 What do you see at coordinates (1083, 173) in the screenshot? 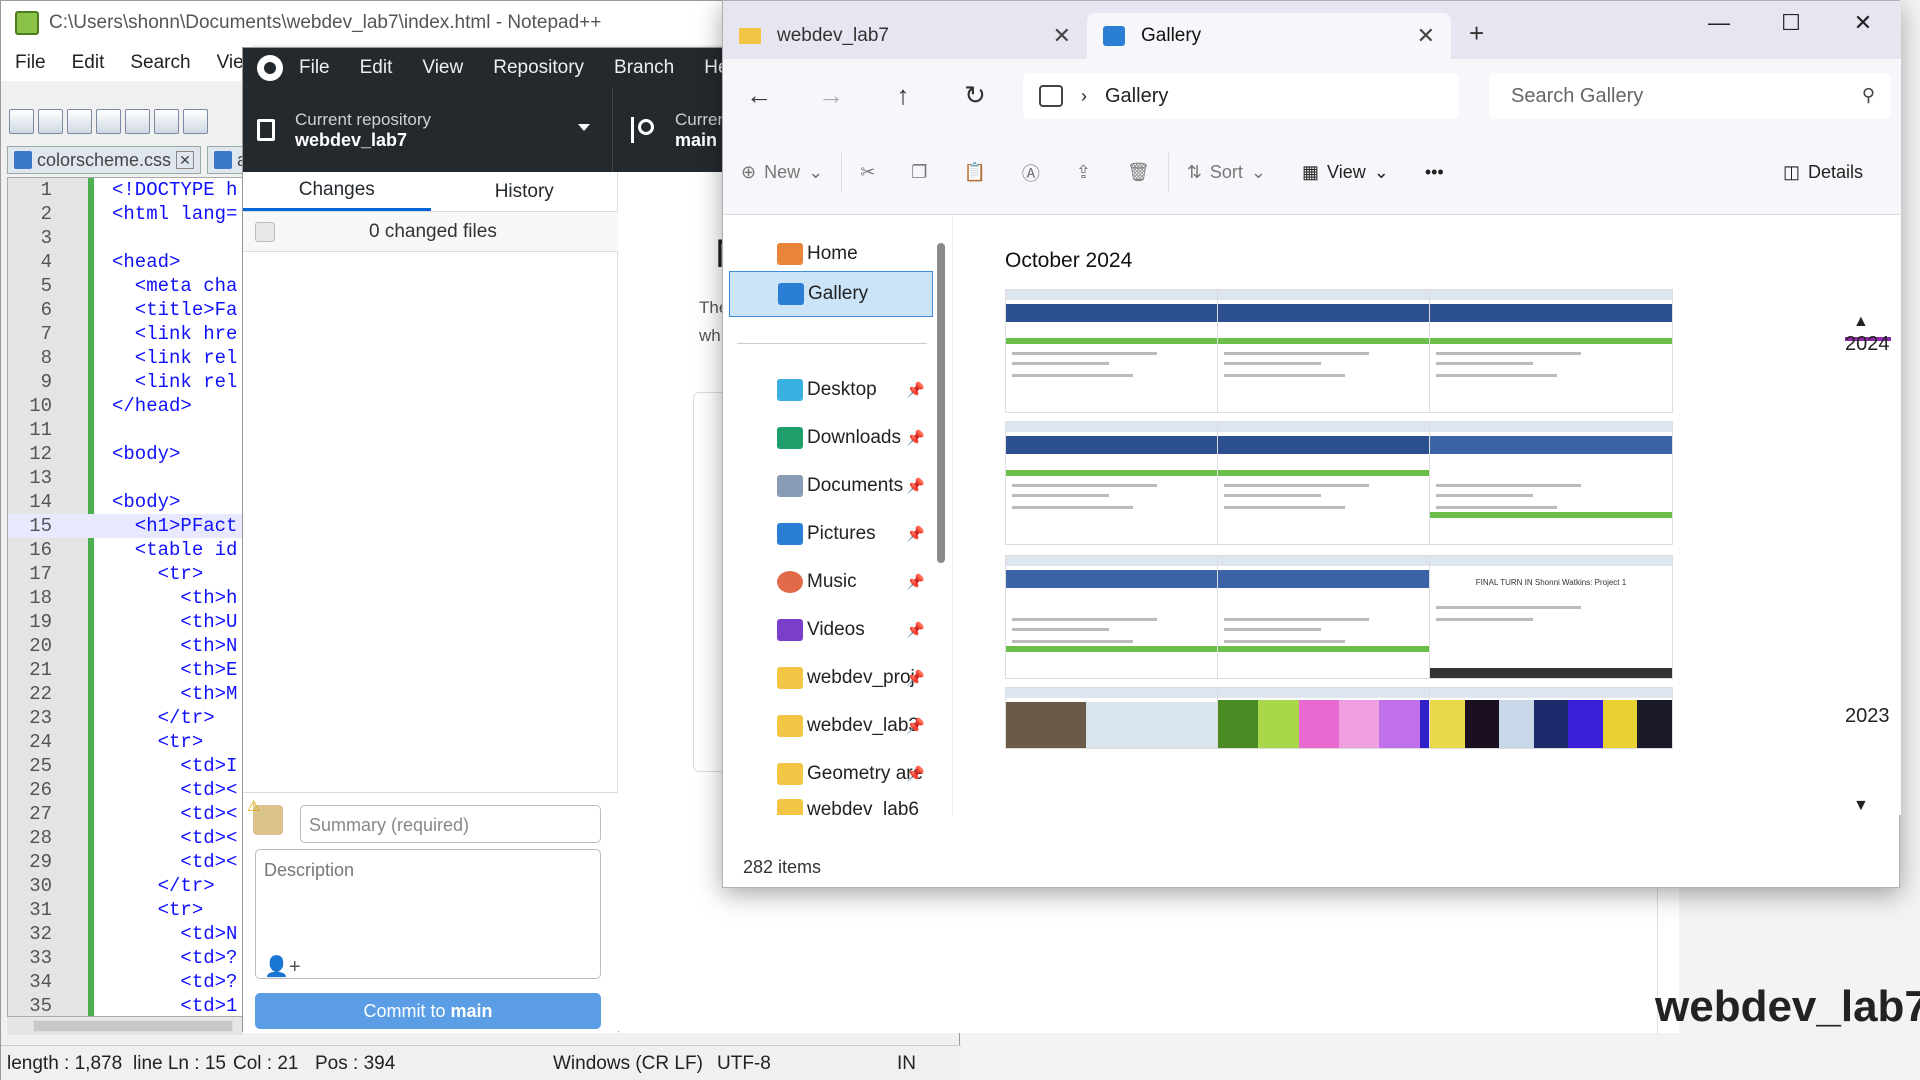
I see `share-icon: ⇪` at bounding box center [1083, 173].